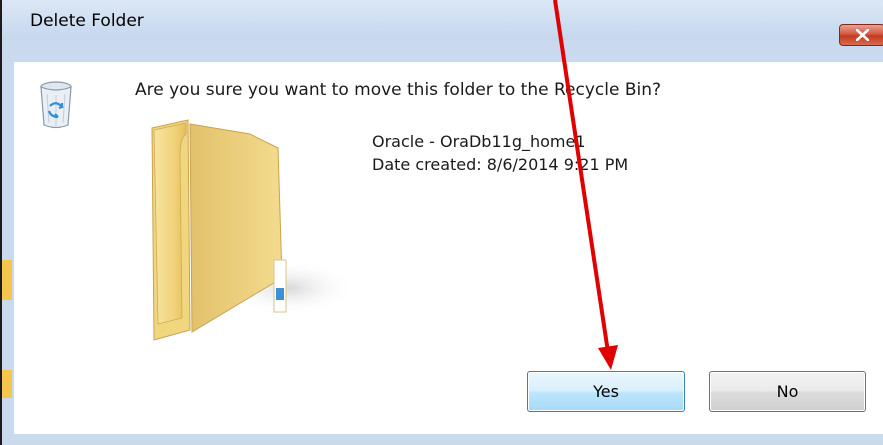 Image resolution: width=883 pixels, height=445 pixels. I want to click on folder-date-created: Date created: 8/6/2014 9:21 PM, so click(500, 164).